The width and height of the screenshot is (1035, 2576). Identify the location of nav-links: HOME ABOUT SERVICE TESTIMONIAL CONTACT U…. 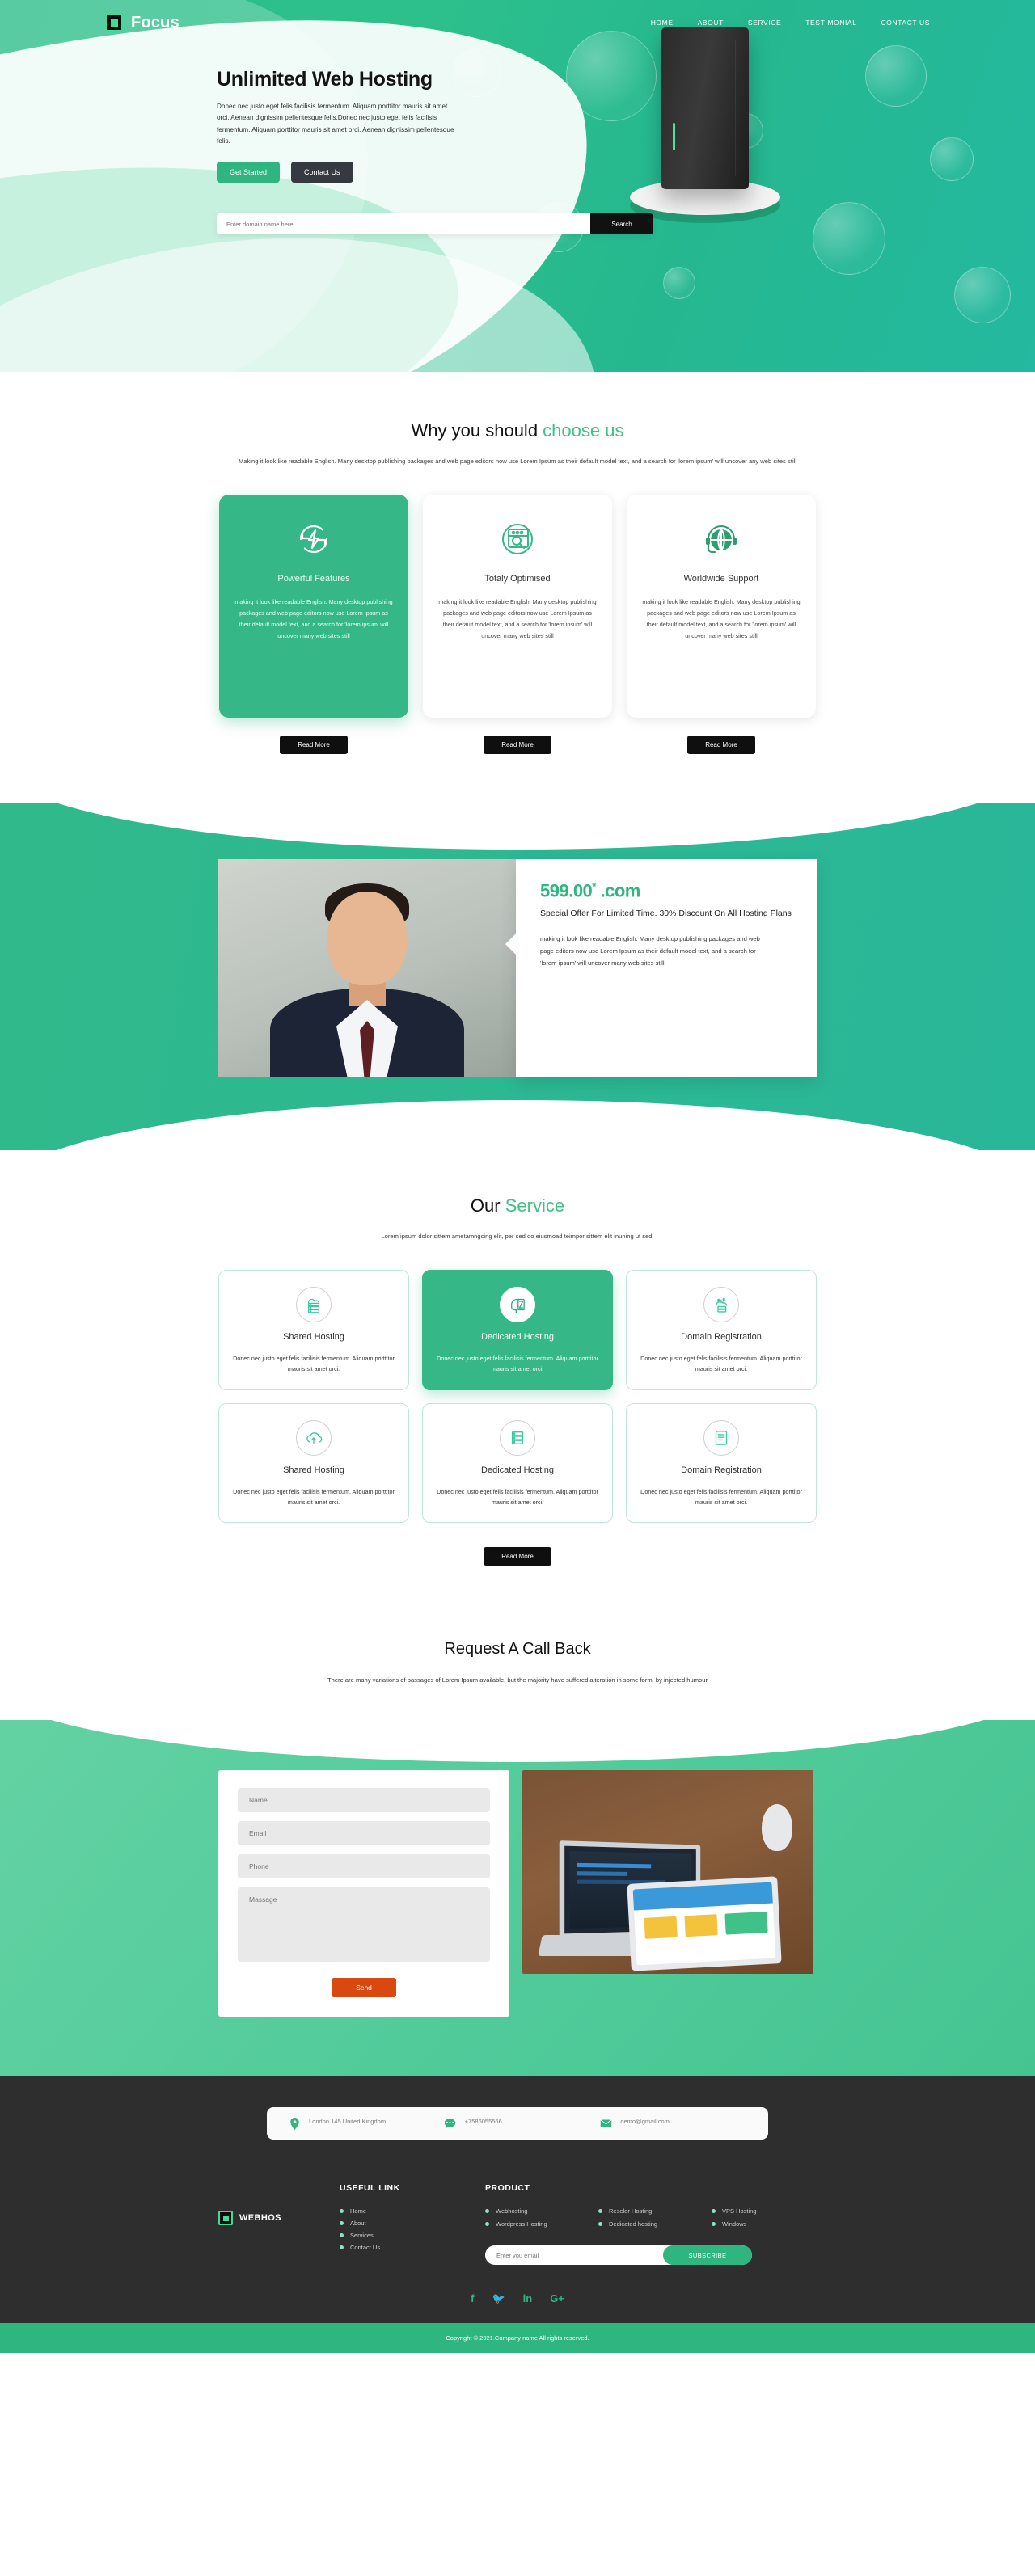
(790, 23).